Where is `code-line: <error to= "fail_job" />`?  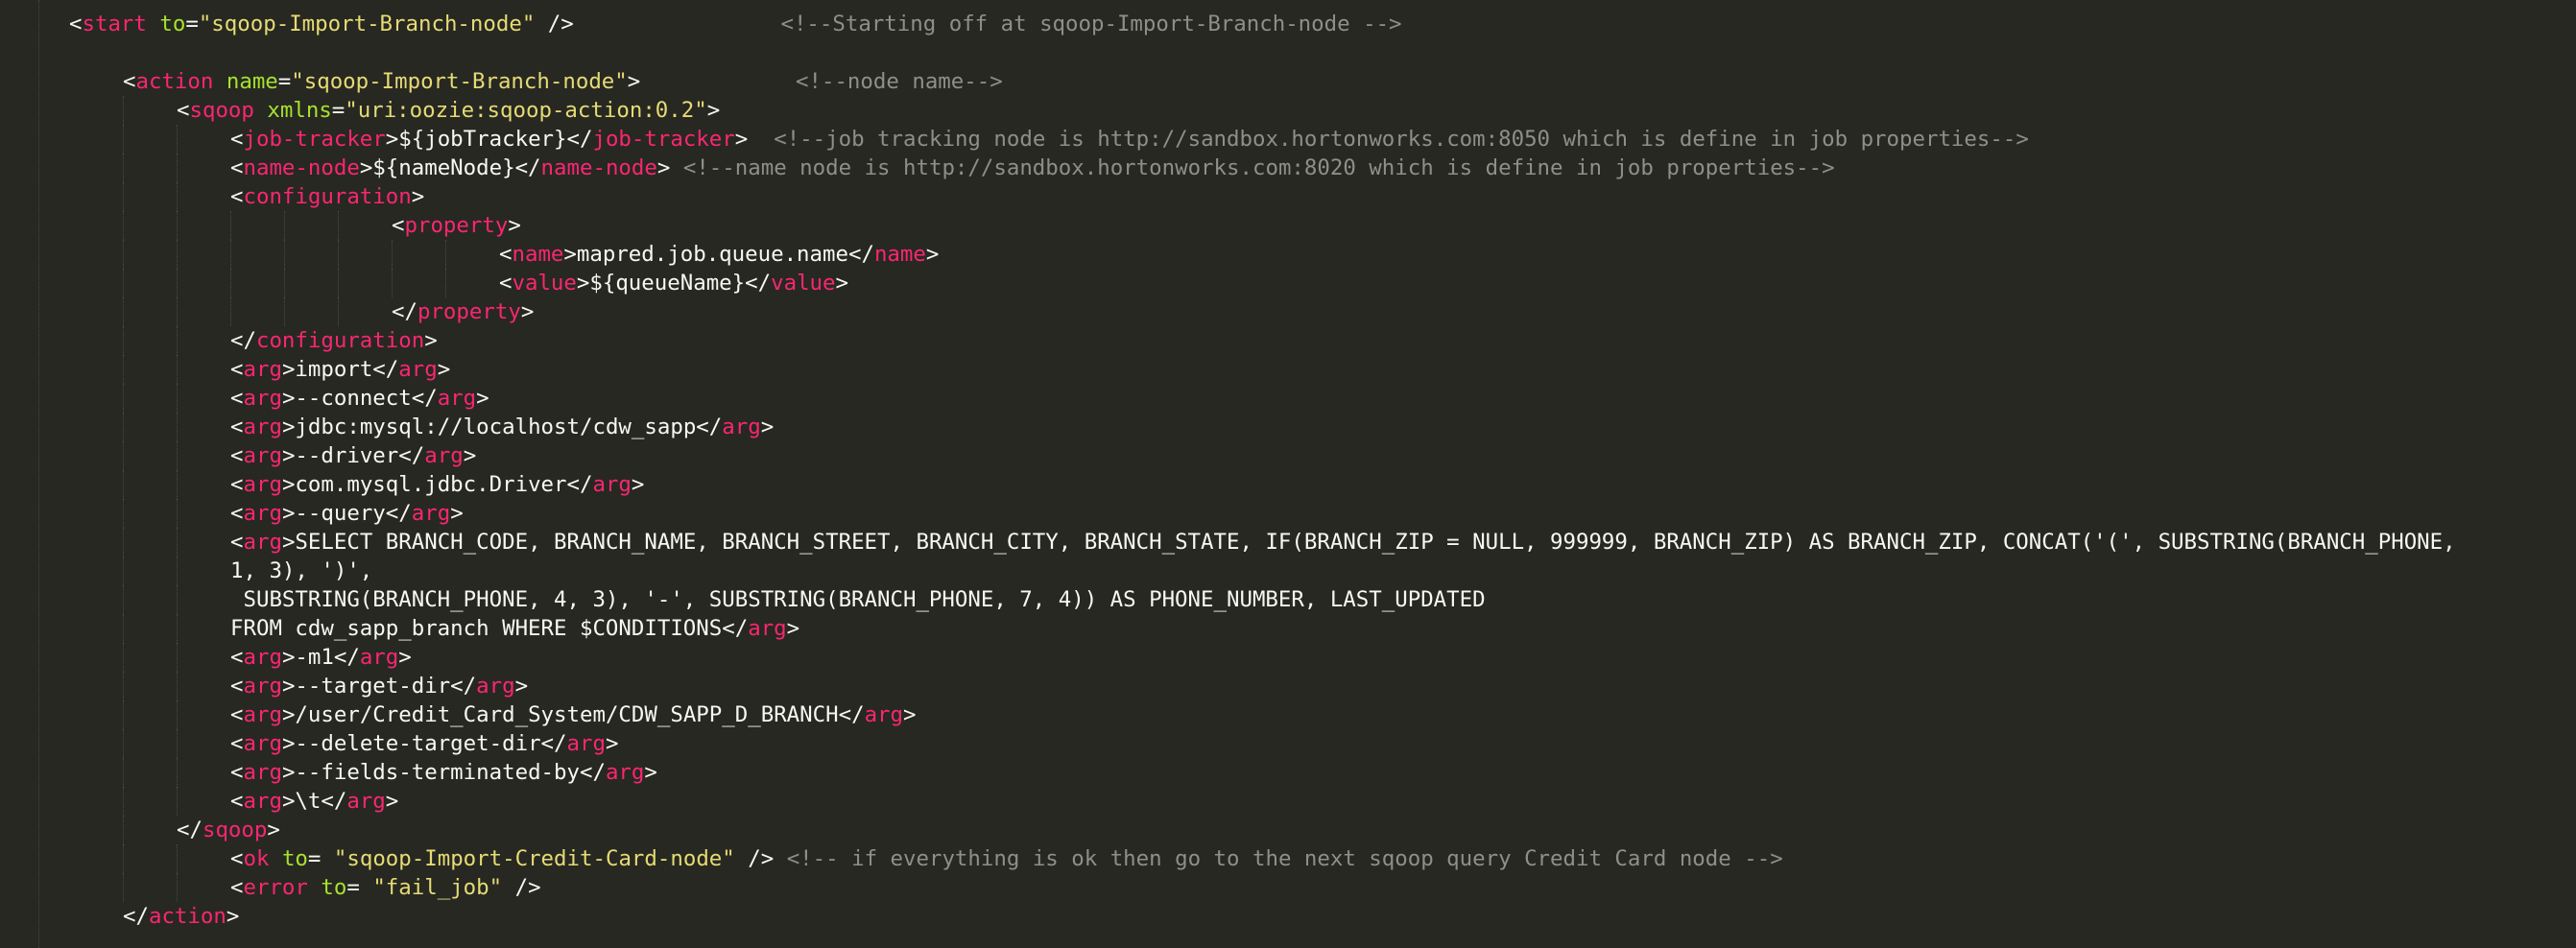 code-line: <error to= "fail_job" /> is located at coordinates (385, 887).